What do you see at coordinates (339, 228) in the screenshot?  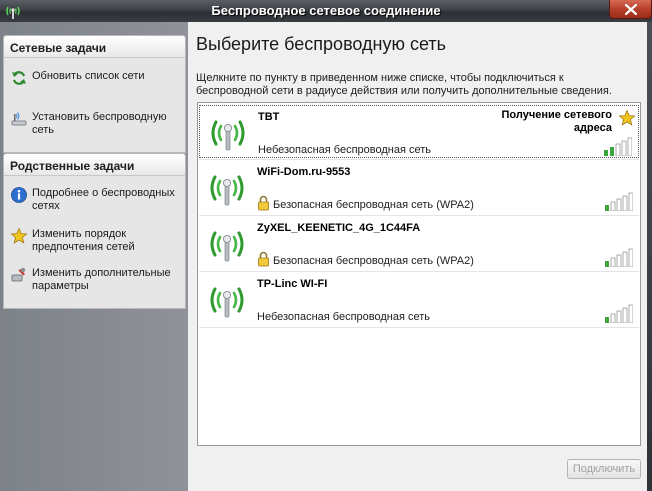 I see `network-ssid: ZyXEL_KEENETIC_4G_1C44FA` at bounding box center [339, 228].